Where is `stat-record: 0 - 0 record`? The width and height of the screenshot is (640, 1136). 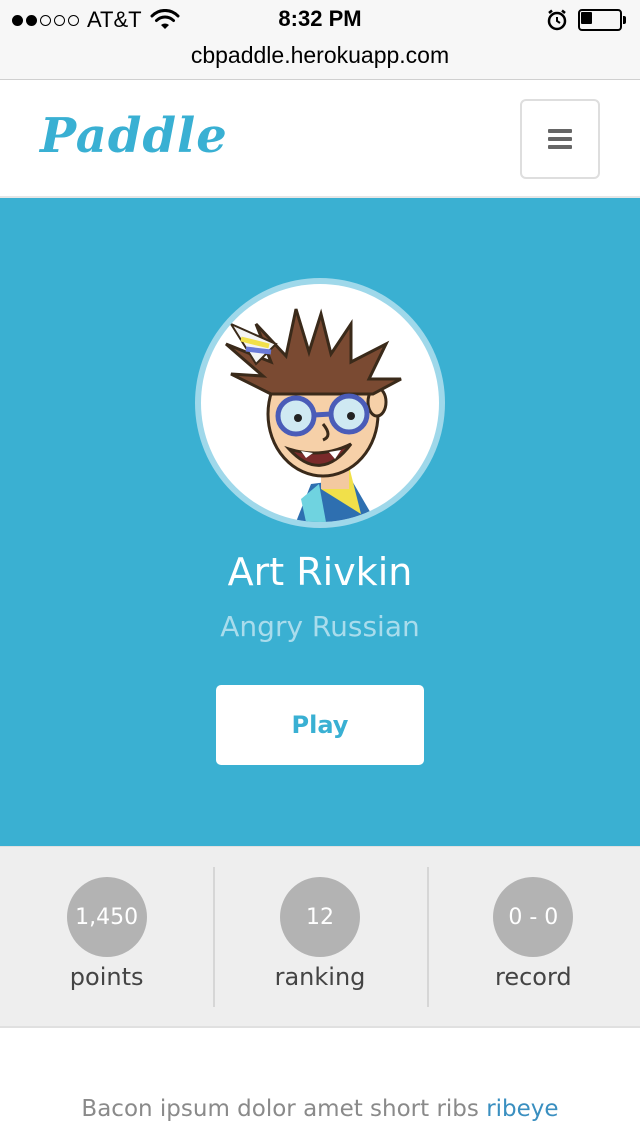 stat-record: 0 - 0 record is located at coordinates (533, 936).